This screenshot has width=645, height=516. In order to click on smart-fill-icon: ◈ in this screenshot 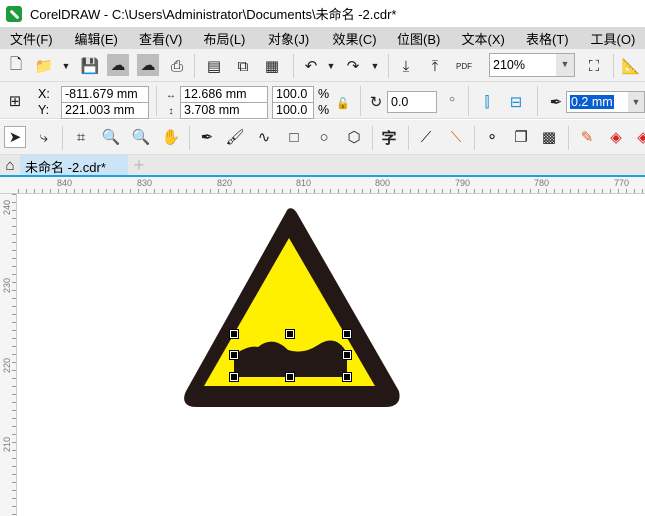, I will do `click(638, 137)`.